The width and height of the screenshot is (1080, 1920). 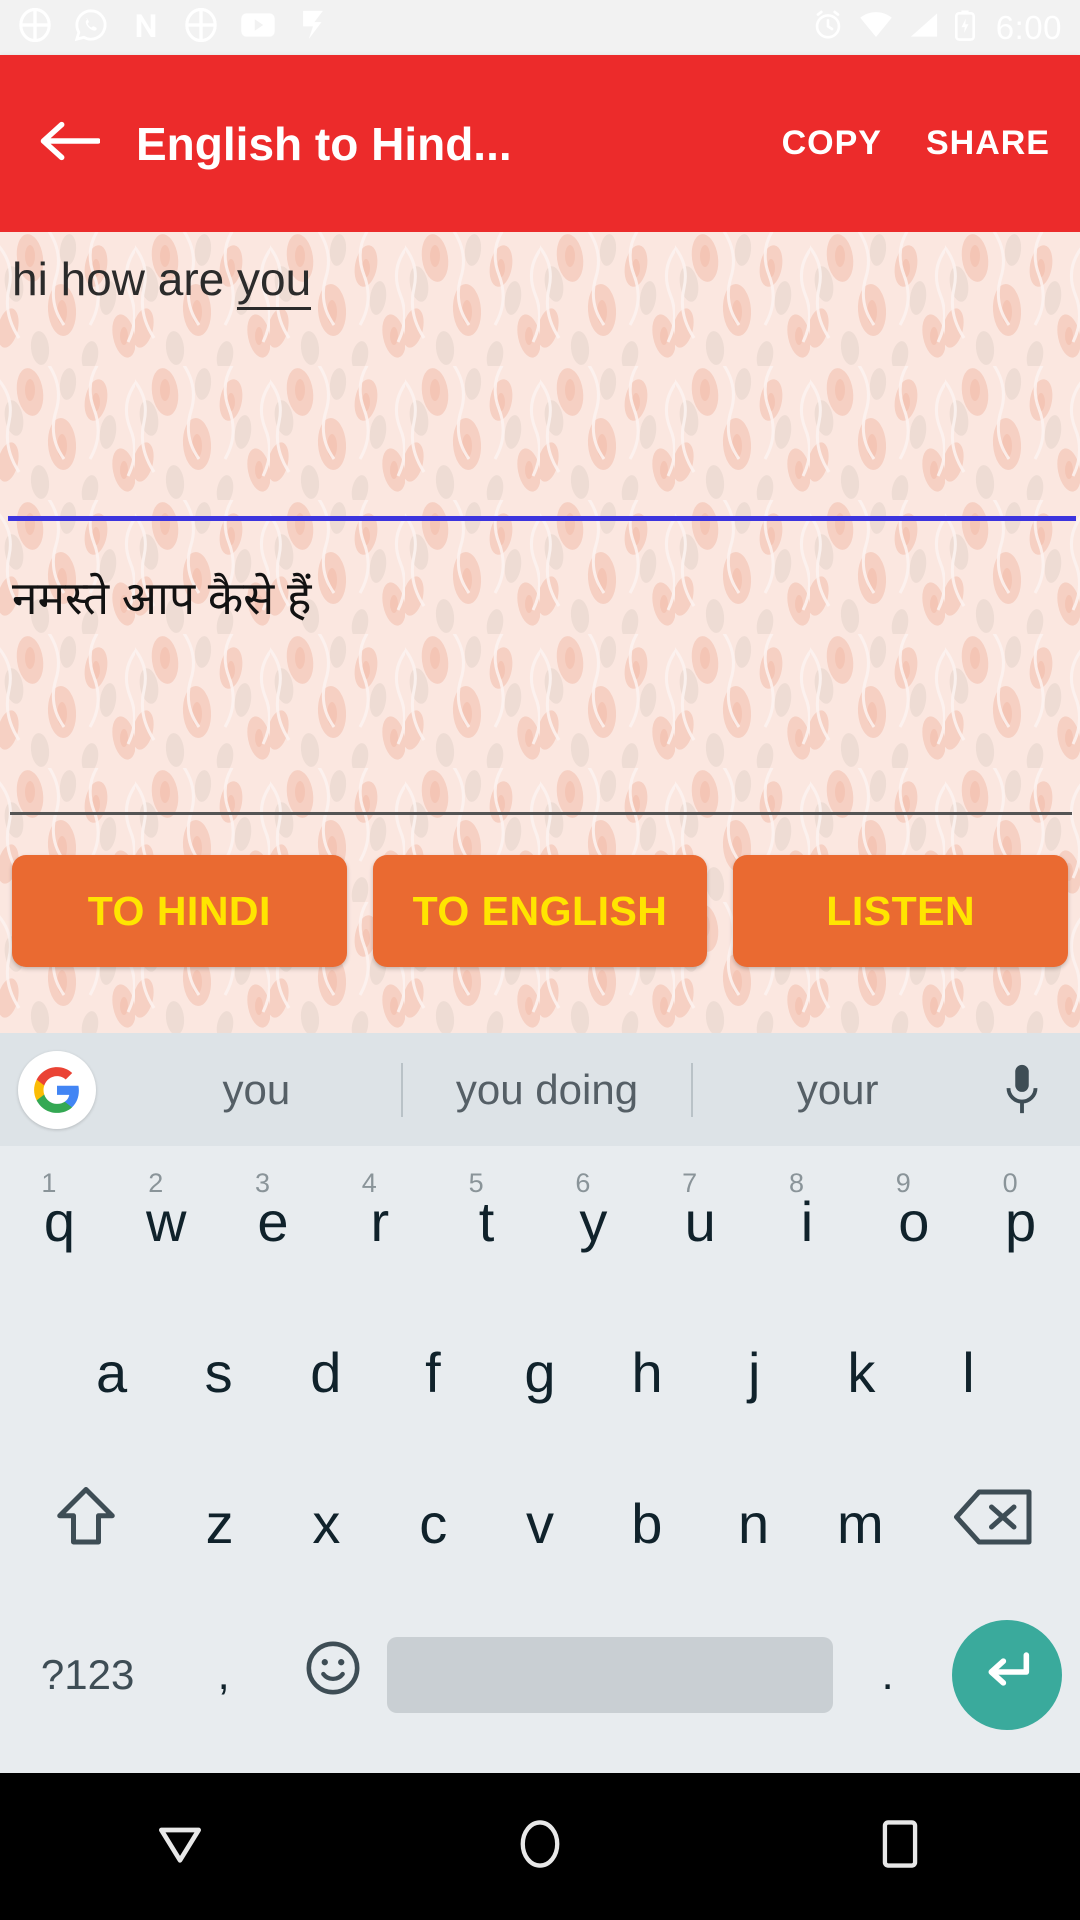 I want to click on keyboard-row-3: z x c v b n m, so click(x=540, y=1523).